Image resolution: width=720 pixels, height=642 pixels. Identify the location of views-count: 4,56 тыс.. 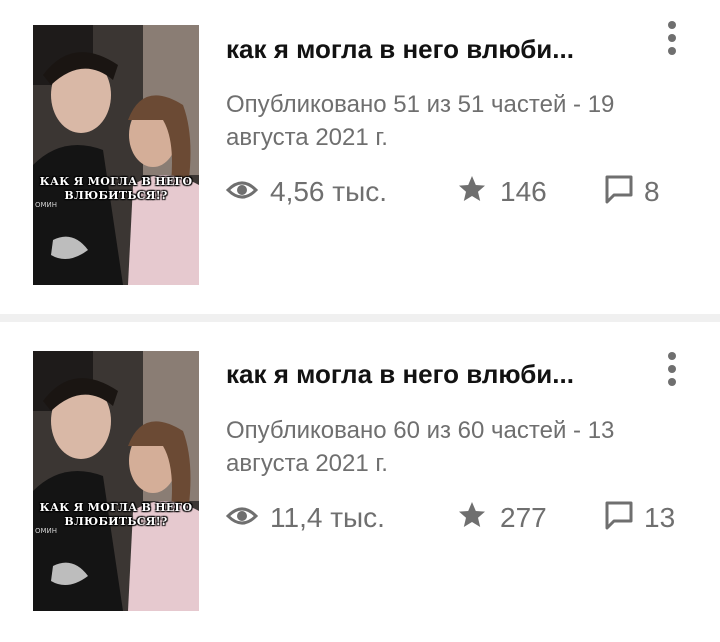
(329, 191).